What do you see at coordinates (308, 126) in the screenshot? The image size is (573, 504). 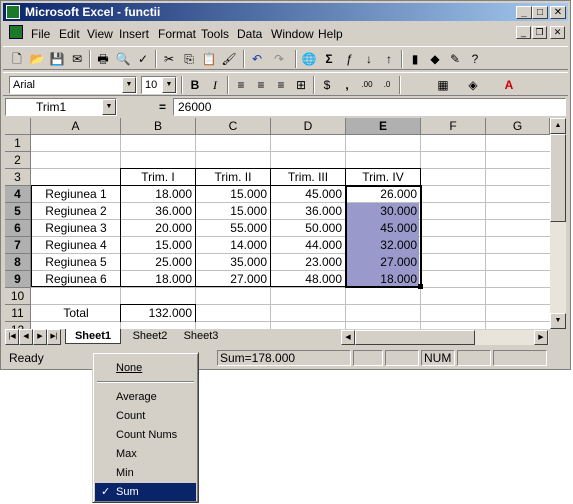 I see `column-header-d: D` at bounding box center [308, 126].